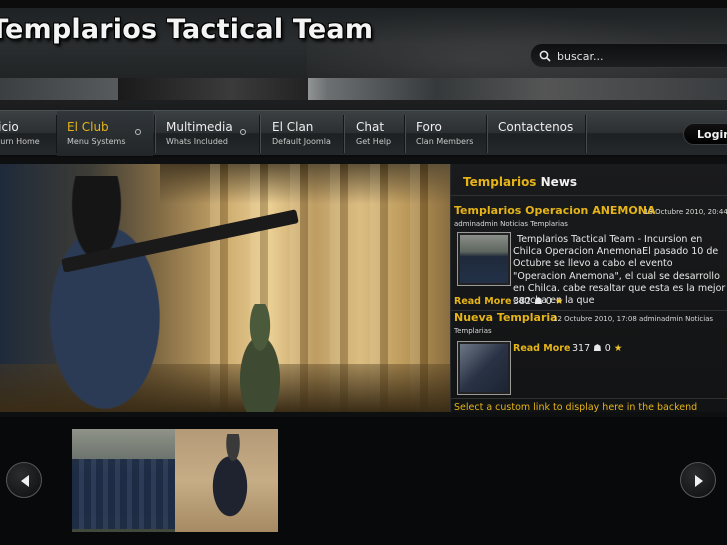  I want to click on article-stats: 382 ☗ 0 ★, so click(538, 301).